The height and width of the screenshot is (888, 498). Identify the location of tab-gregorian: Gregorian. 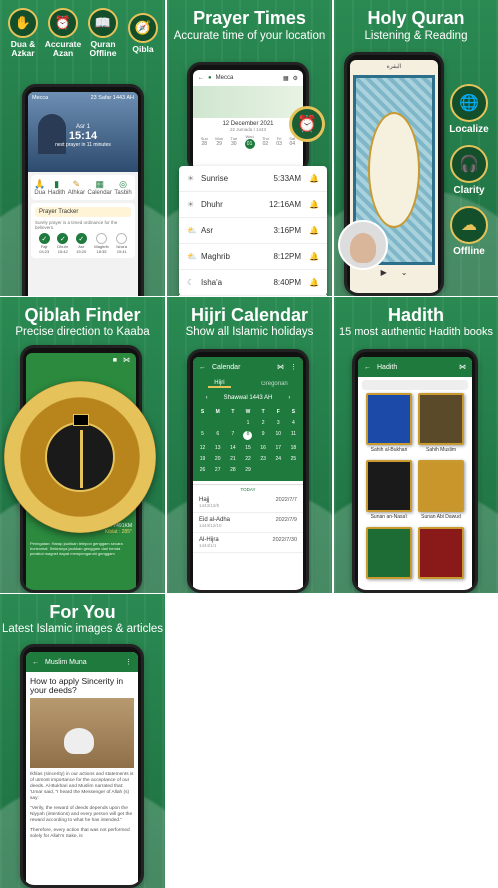
(274, 384).